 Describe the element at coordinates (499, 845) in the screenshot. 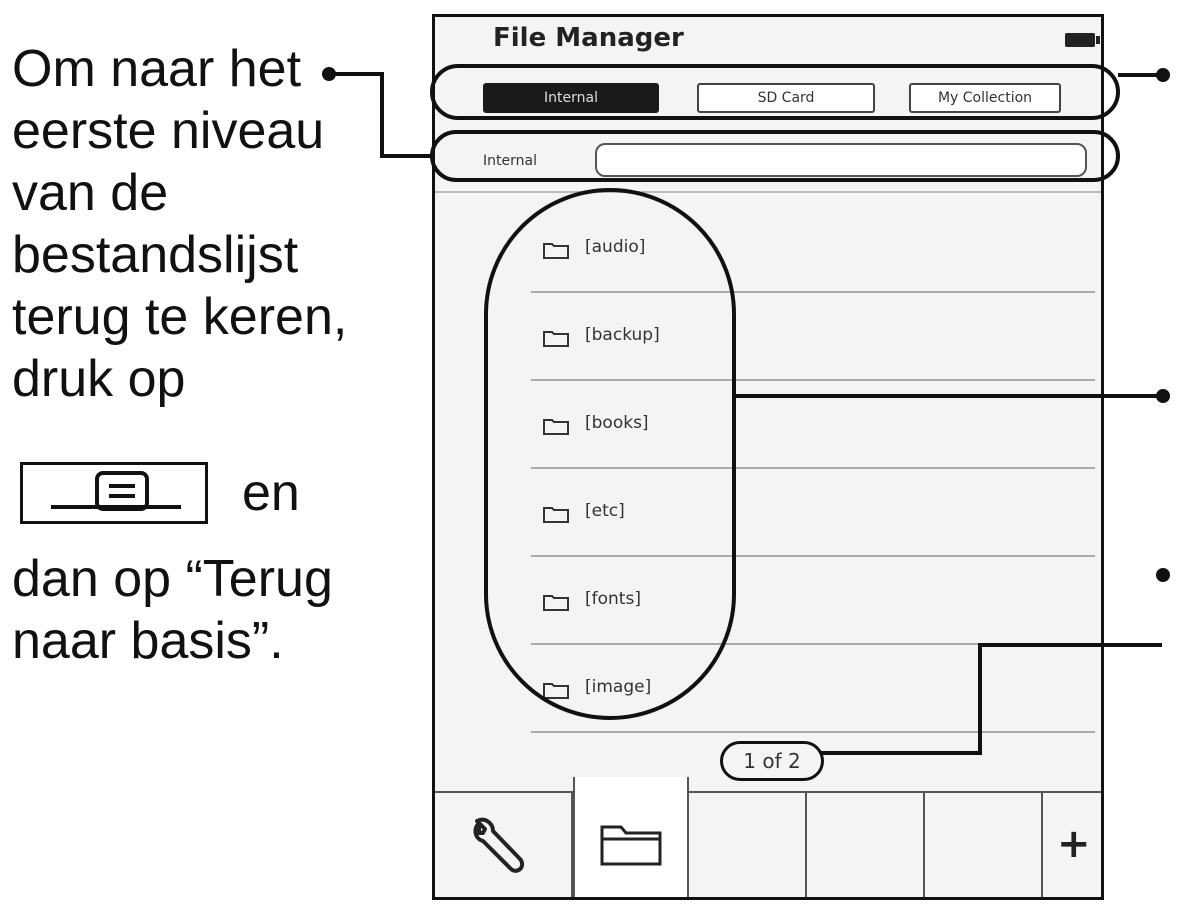

I see `wrench-icon` at that location.